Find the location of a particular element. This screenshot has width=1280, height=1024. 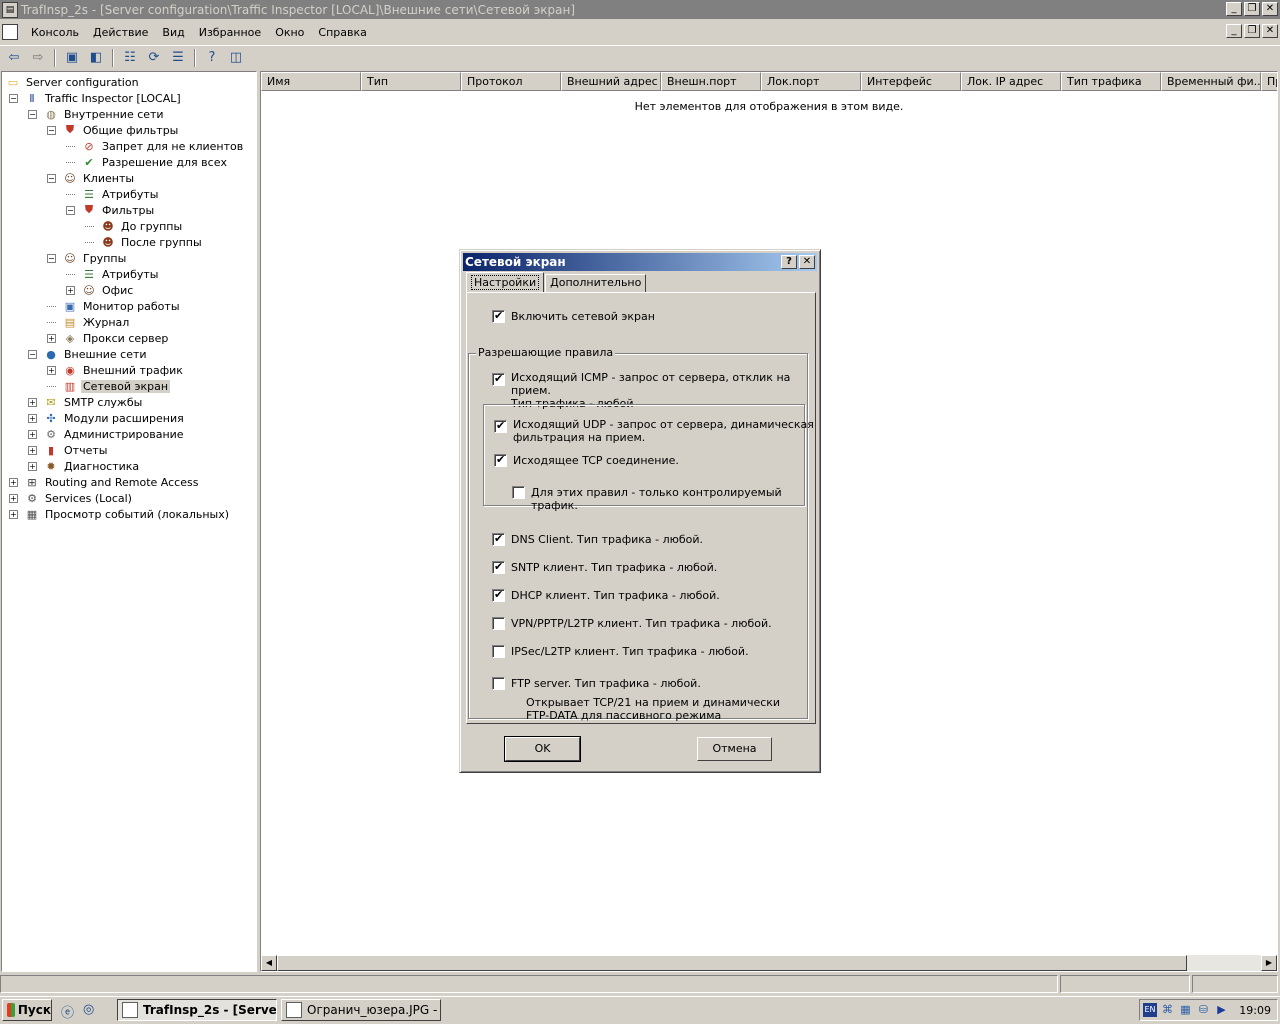

tray-connections-icon: ⛁ is located at coordinates (1203, 1010).